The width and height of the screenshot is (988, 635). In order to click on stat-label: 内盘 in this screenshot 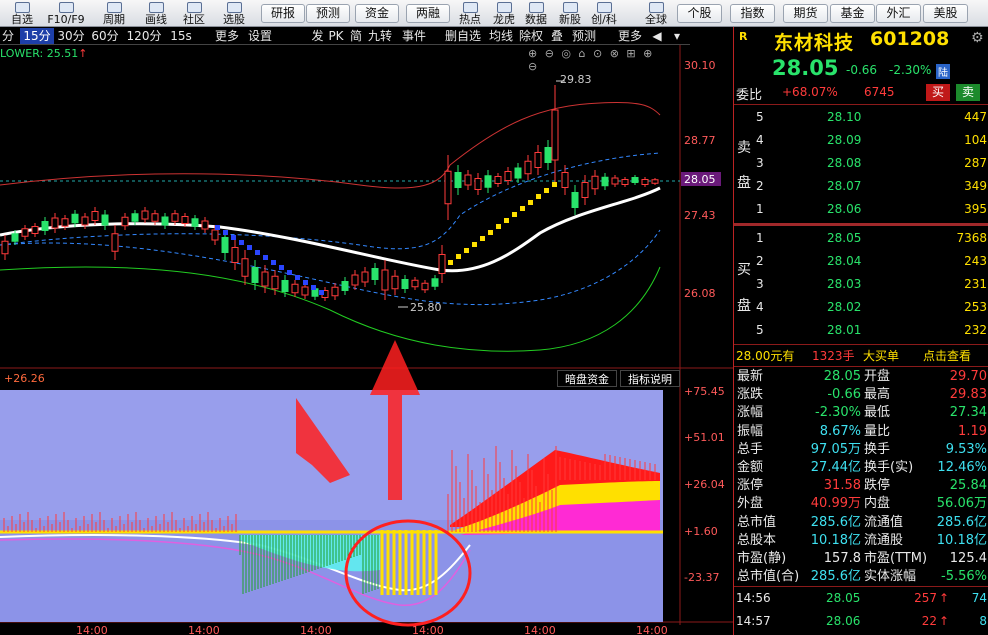, I will do `click(877, 504)`.